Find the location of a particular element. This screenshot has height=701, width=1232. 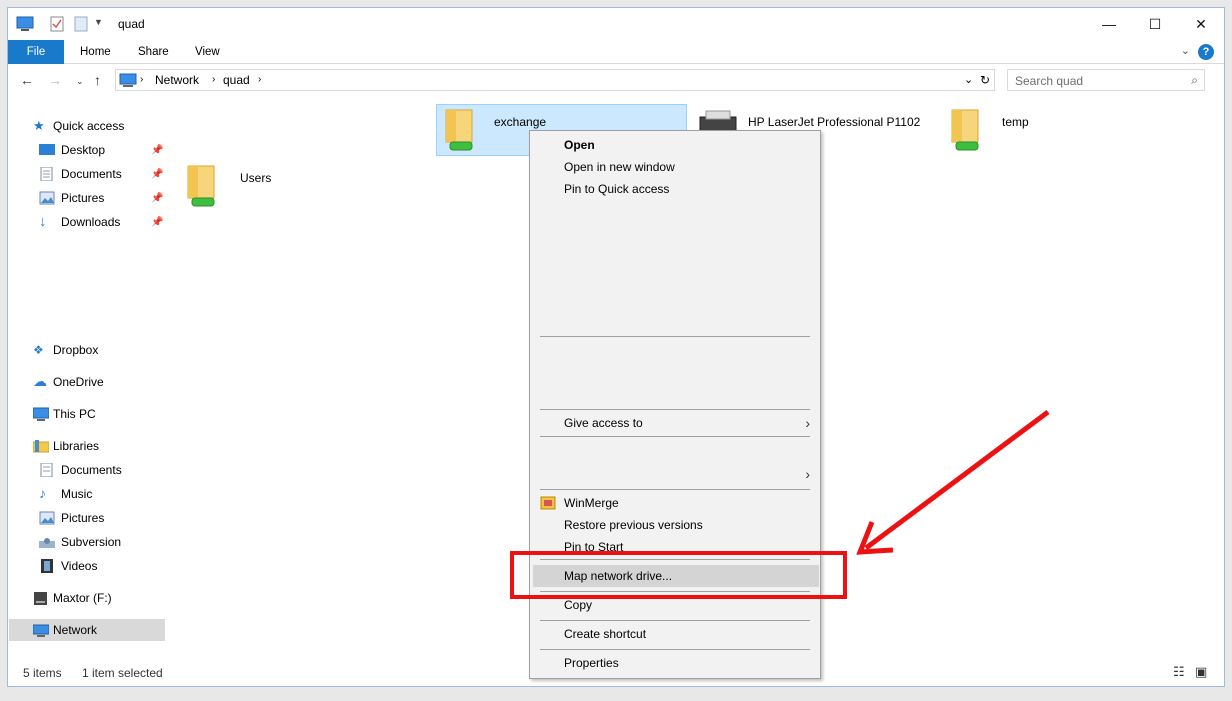

ribbon-tabs: File Home Share View ⌄ ? is located at coordinates (616, 52).